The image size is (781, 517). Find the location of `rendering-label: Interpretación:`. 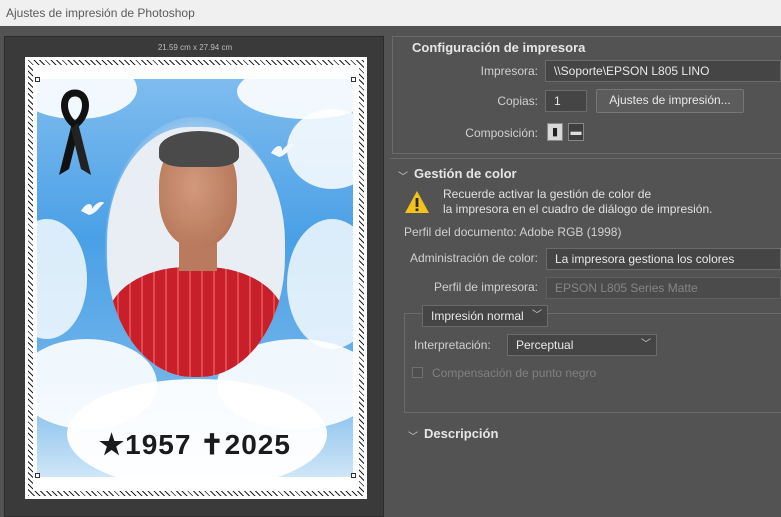

rendering-label: Interpretación: is located at coordinates (452, 345).